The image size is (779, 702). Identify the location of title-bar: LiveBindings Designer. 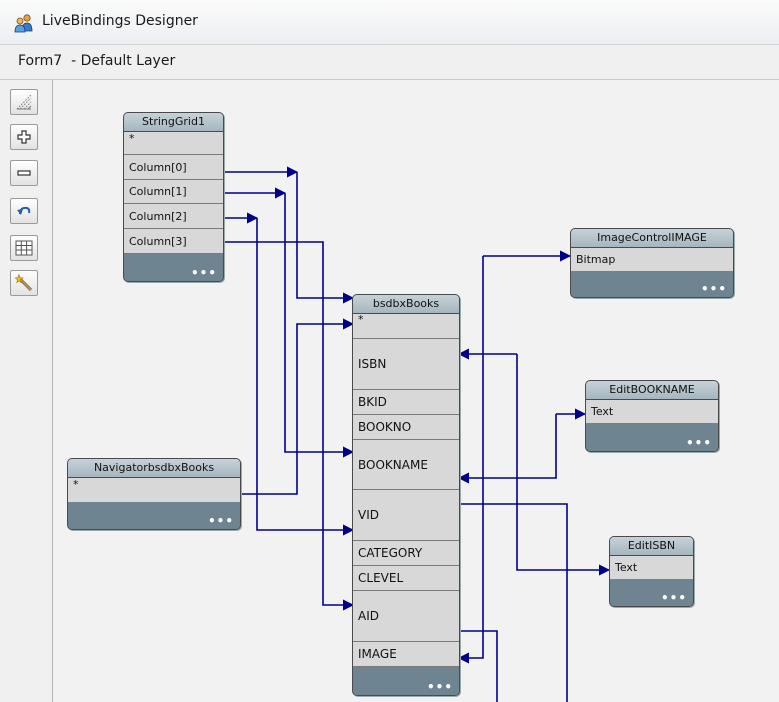
(389, 22).